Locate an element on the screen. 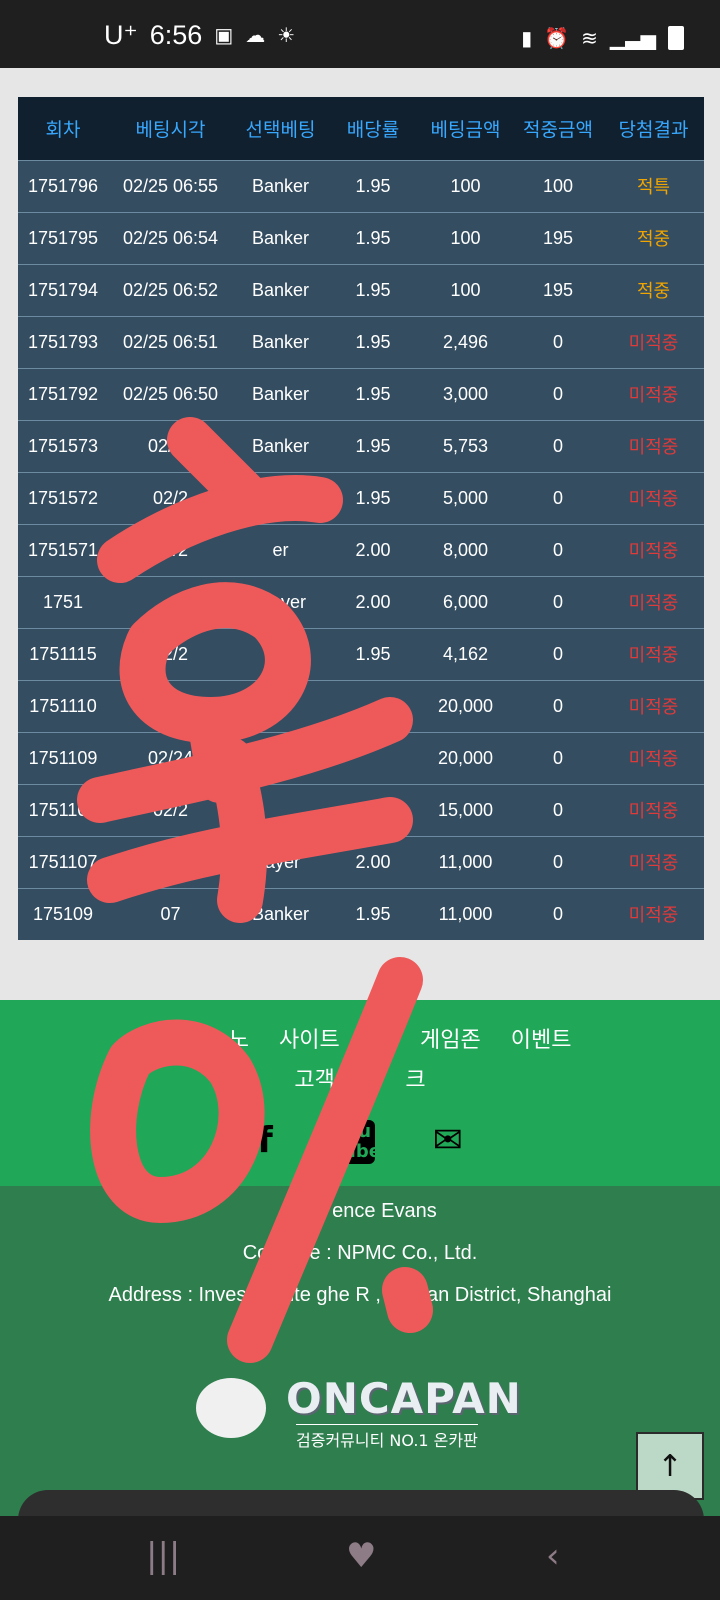  header-odds: 배당률 is located at coordinates (373, 130).